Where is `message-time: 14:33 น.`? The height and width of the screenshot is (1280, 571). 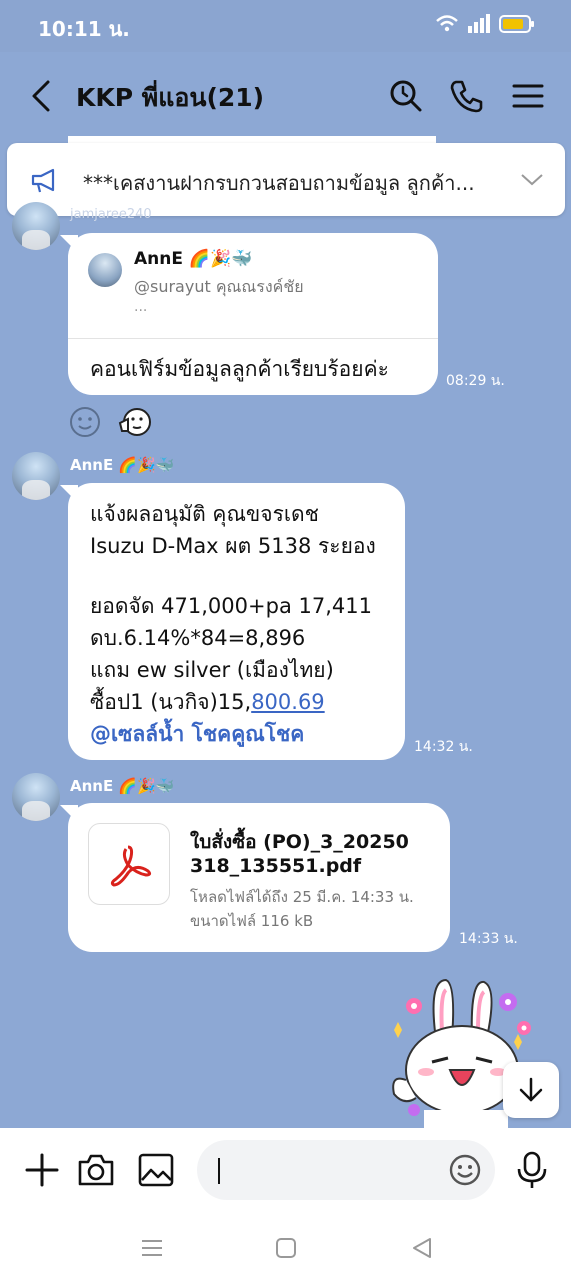 message-time: 14:33 น. is located at coordinates (488, 939).